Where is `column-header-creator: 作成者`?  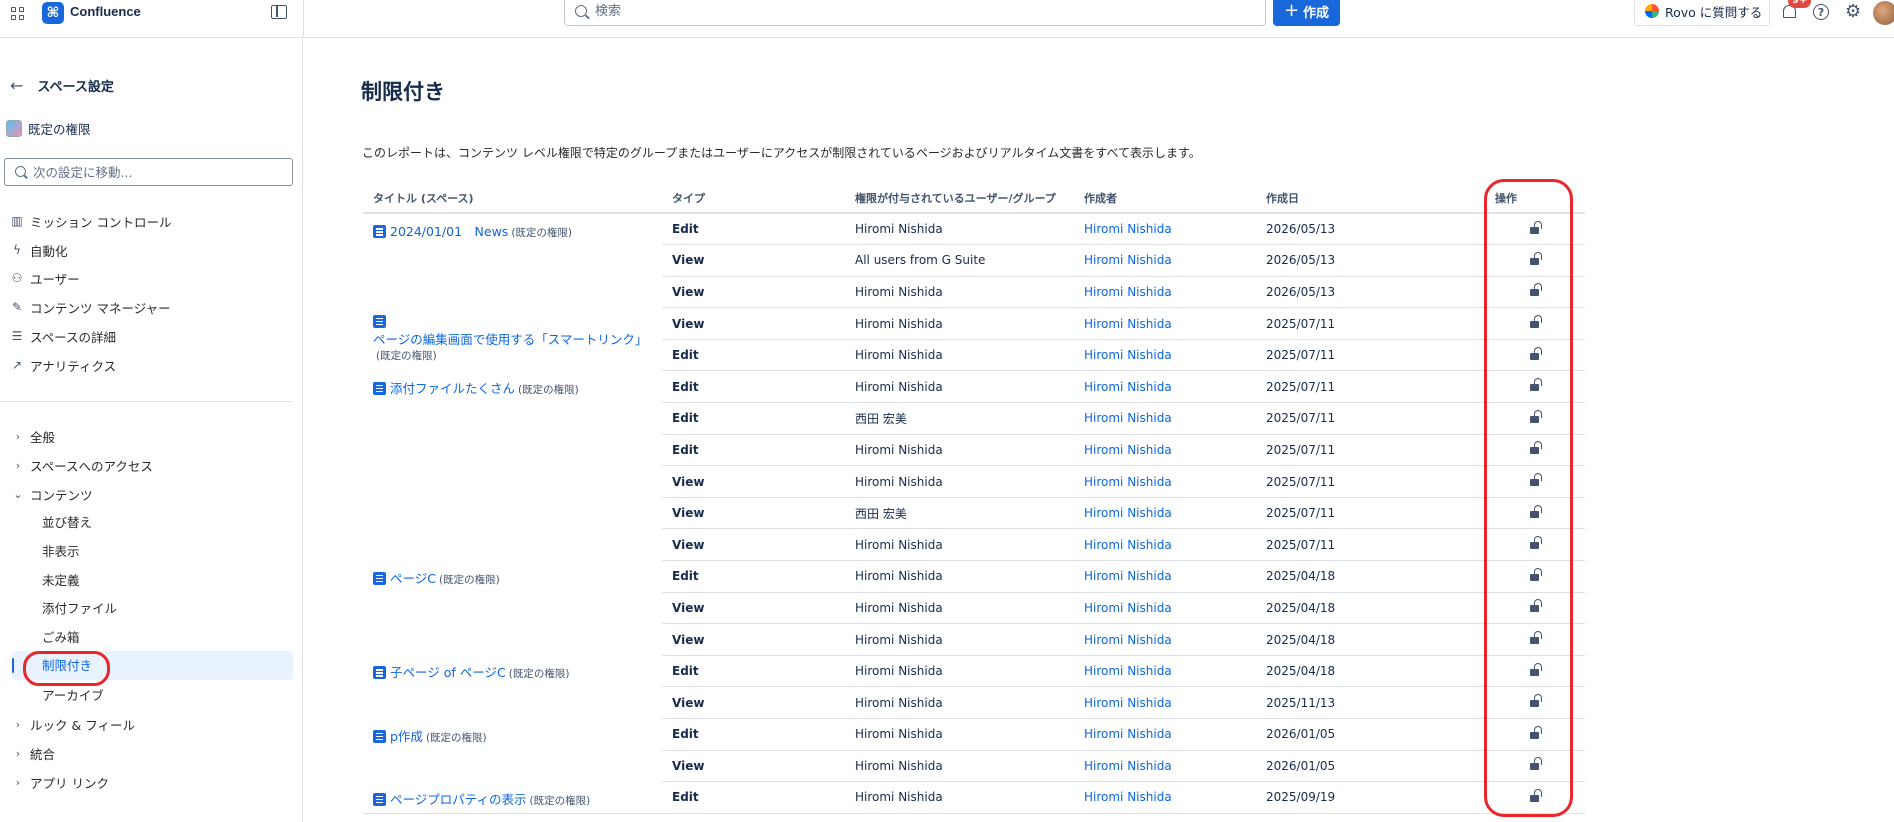
column-header-creator: 作成者 is located at coordinates (1165, 199).